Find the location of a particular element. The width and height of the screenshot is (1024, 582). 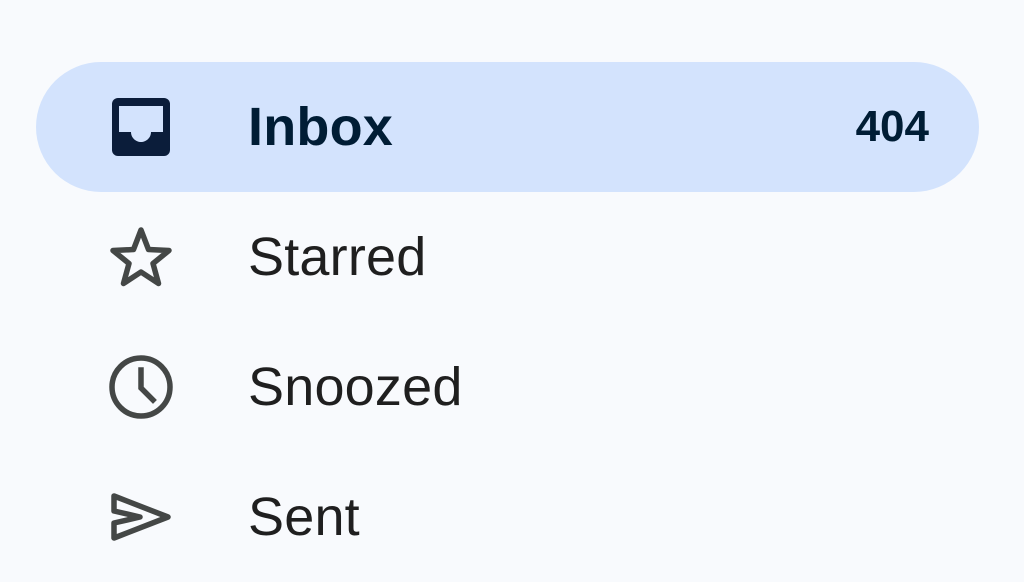

unread-count-badge: 404 is located at coordinates (892, 126).